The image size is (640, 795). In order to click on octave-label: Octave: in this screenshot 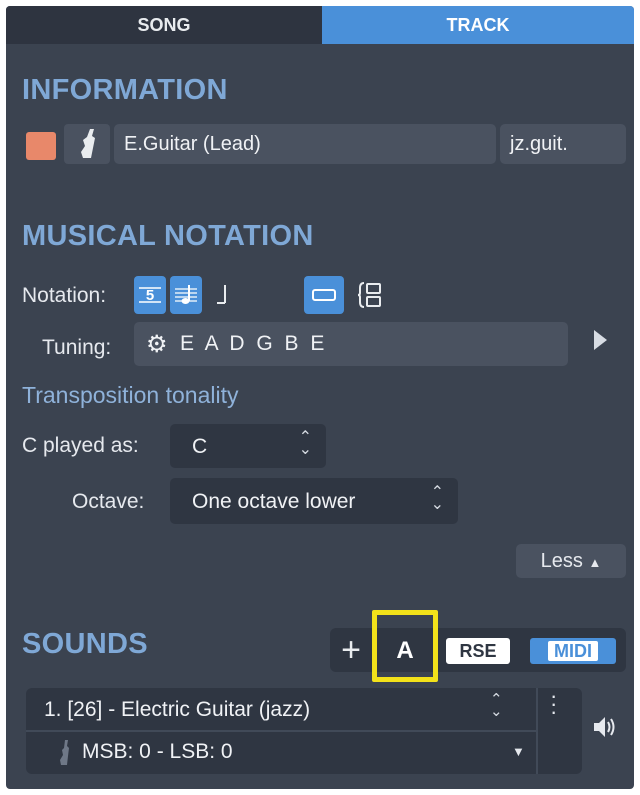, I will do `click(108, 501)`.